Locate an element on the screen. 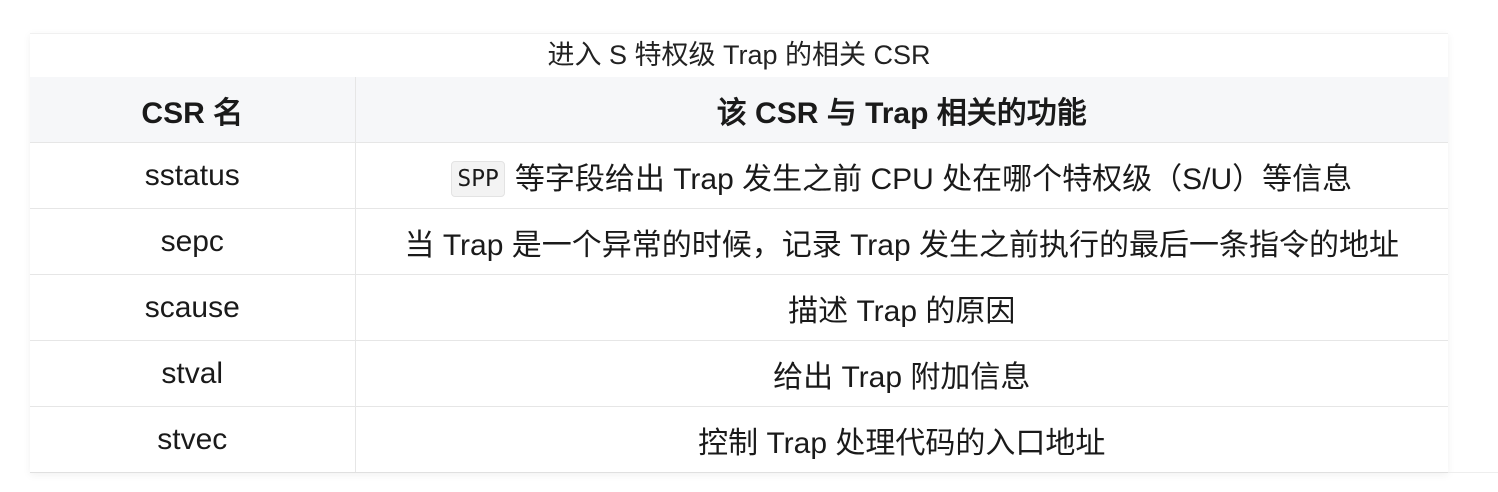  divider-line is located at coordinates (1473, 472).